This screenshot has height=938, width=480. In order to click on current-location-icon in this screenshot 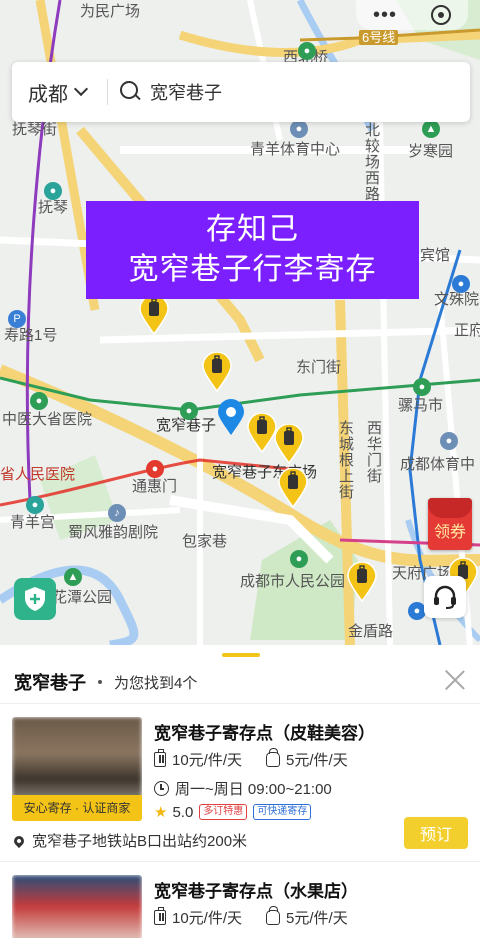, I will do `click(231, 417)`.